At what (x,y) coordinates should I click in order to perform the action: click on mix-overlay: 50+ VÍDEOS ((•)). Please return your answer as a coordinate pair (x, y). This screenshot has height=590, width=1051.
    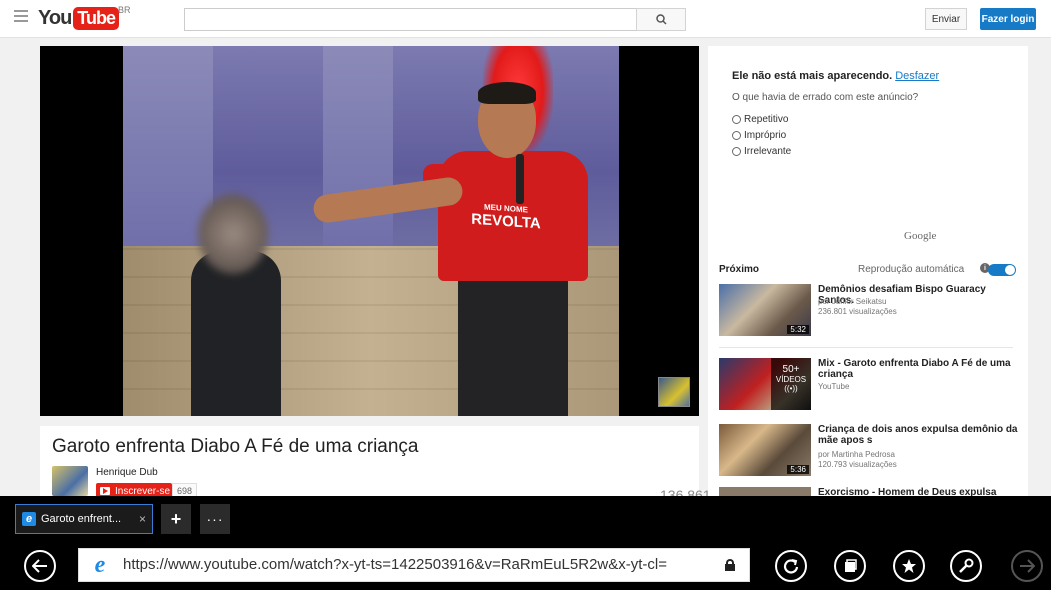
    Looking at the image, I should click on (791, 384).